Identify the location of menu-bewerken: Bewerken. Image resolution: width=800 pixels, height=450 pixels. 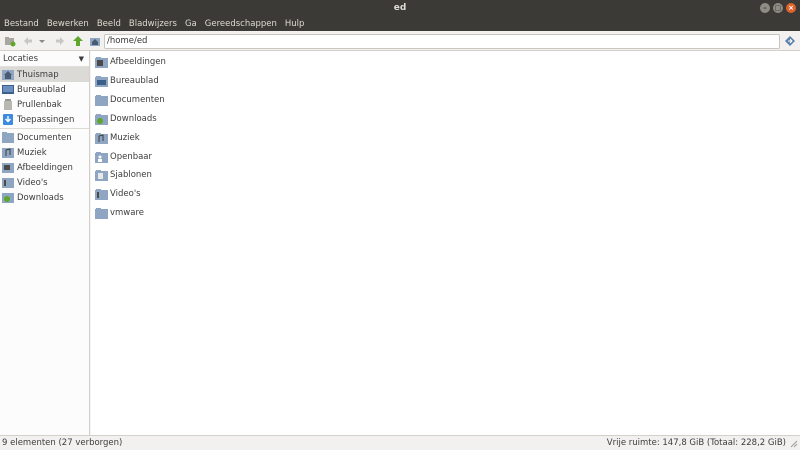
(68, 24).